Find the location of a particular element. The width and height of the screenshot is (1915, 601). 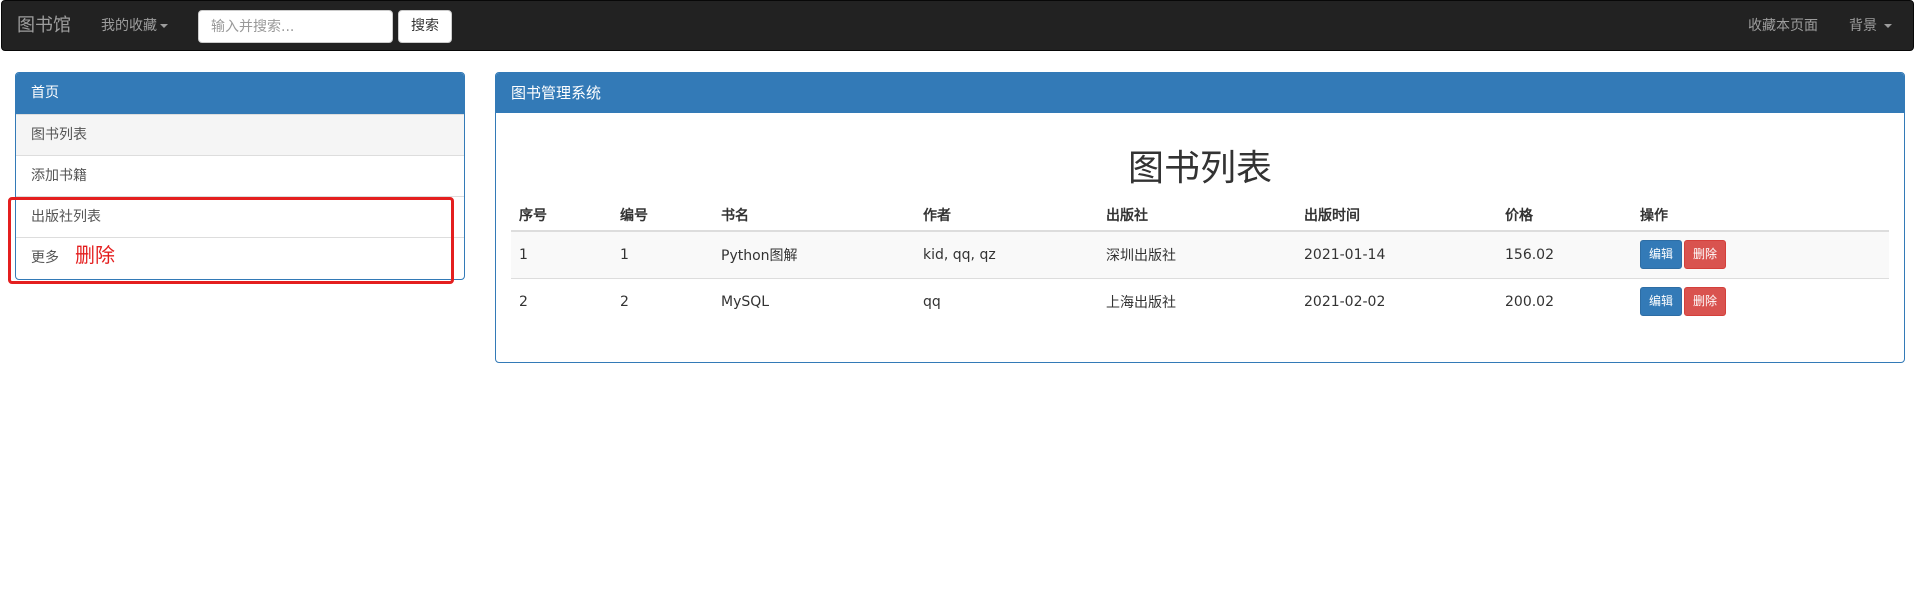

favorites-dropdown: 我的收藏 is located at coordinates (134, 26).